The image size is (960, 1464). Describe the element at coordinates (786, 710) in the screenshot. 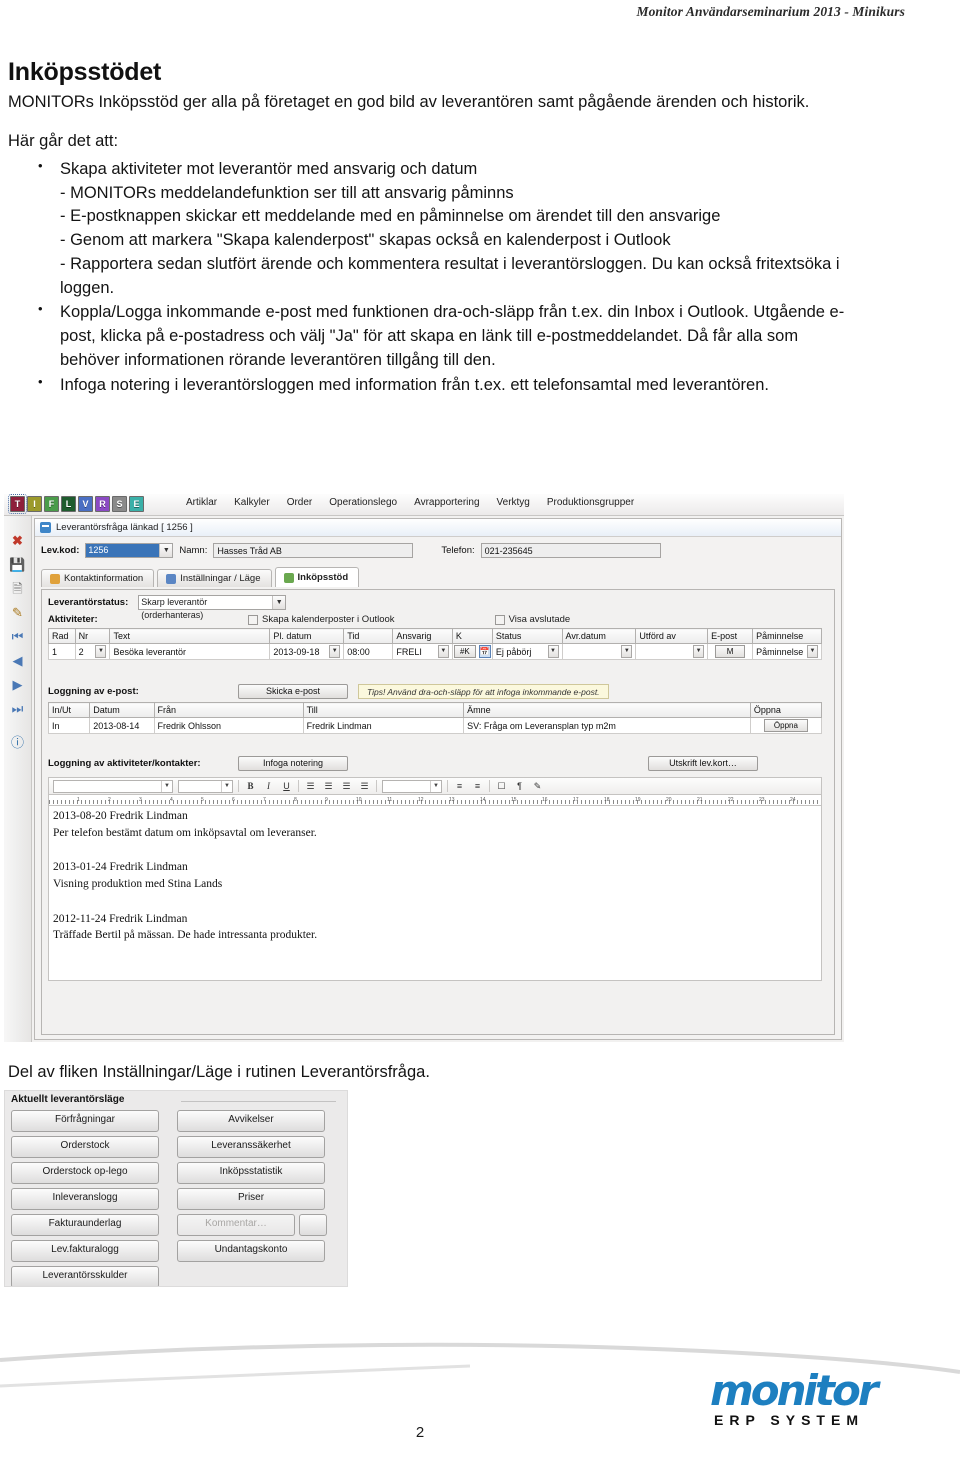

I see `col-oppna: Öppna` at that location.